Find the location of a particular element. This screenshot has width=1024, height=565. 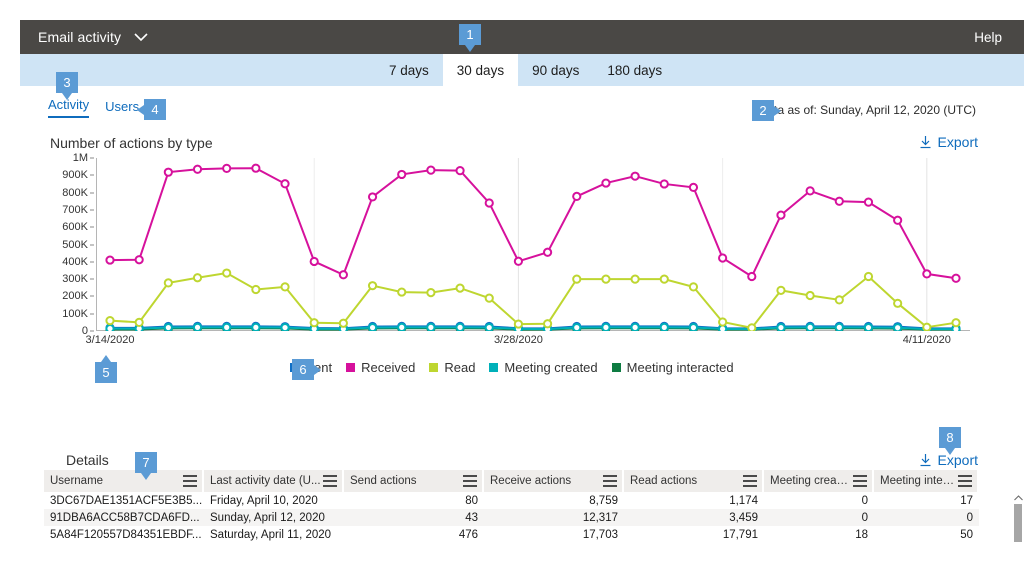

table-cell: 43 is located at coordinates (471, 517).